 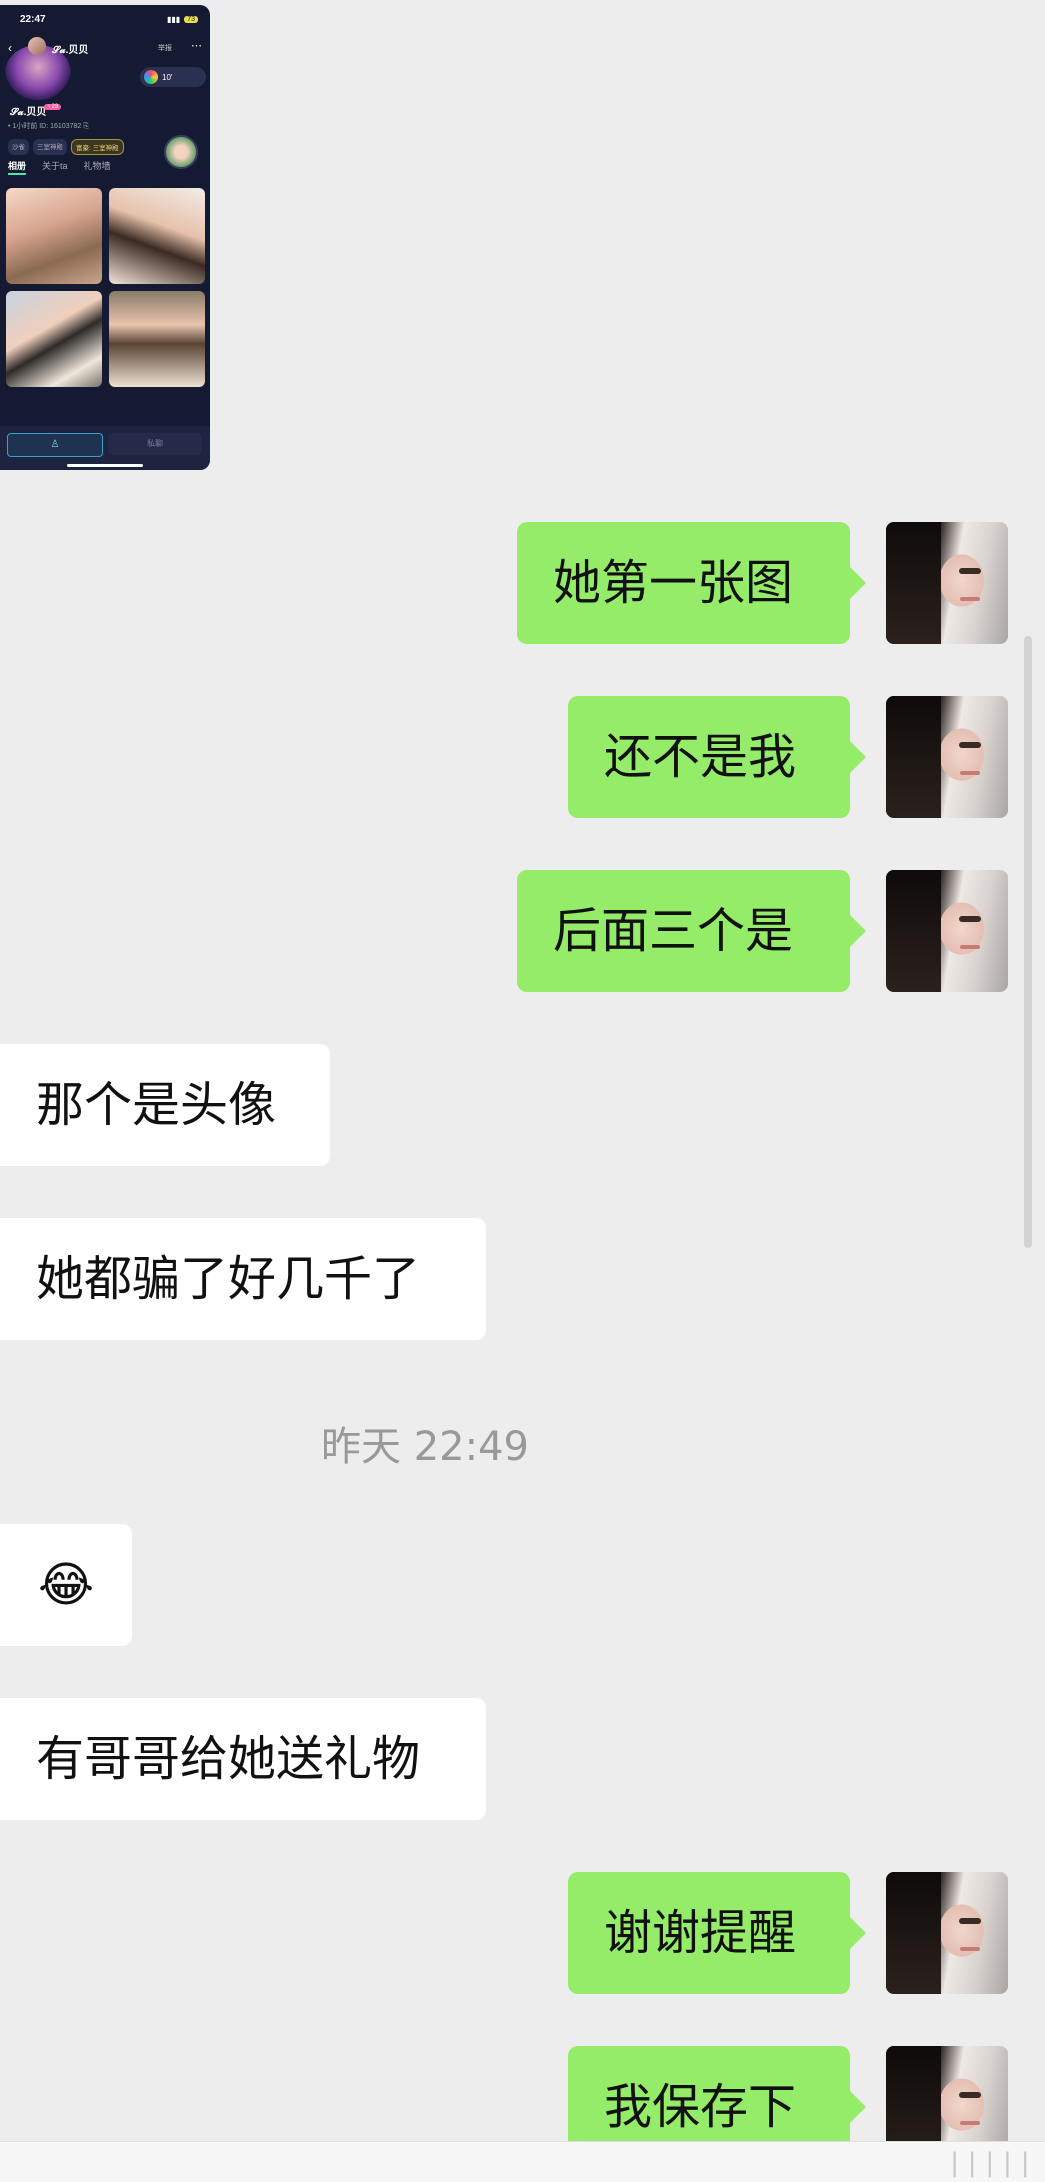 I want to click on profile-avatar-right, so click(x=181, y=152).